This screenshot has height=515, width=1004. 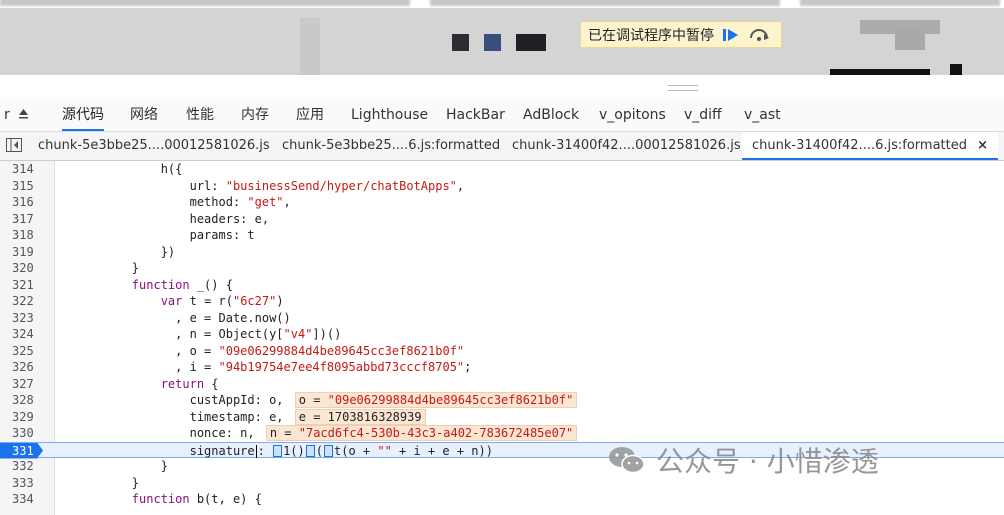 What do you see at coordinates (551, 115) in the screenshot?
I see `tab-adblock: AdBlock` at bounding box center [551, 115].